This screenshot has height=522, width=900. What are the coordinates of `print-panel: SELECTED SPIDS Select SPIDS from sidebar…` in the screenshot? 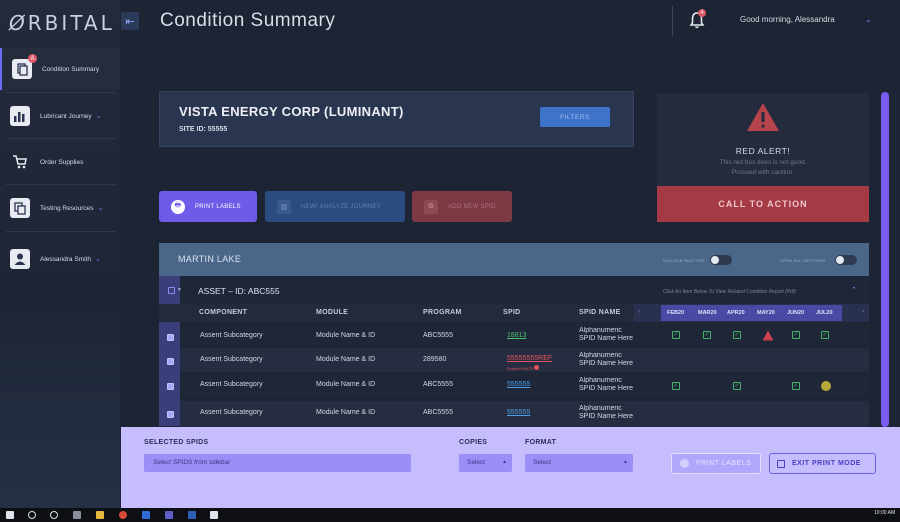 It's located at (510, 467).